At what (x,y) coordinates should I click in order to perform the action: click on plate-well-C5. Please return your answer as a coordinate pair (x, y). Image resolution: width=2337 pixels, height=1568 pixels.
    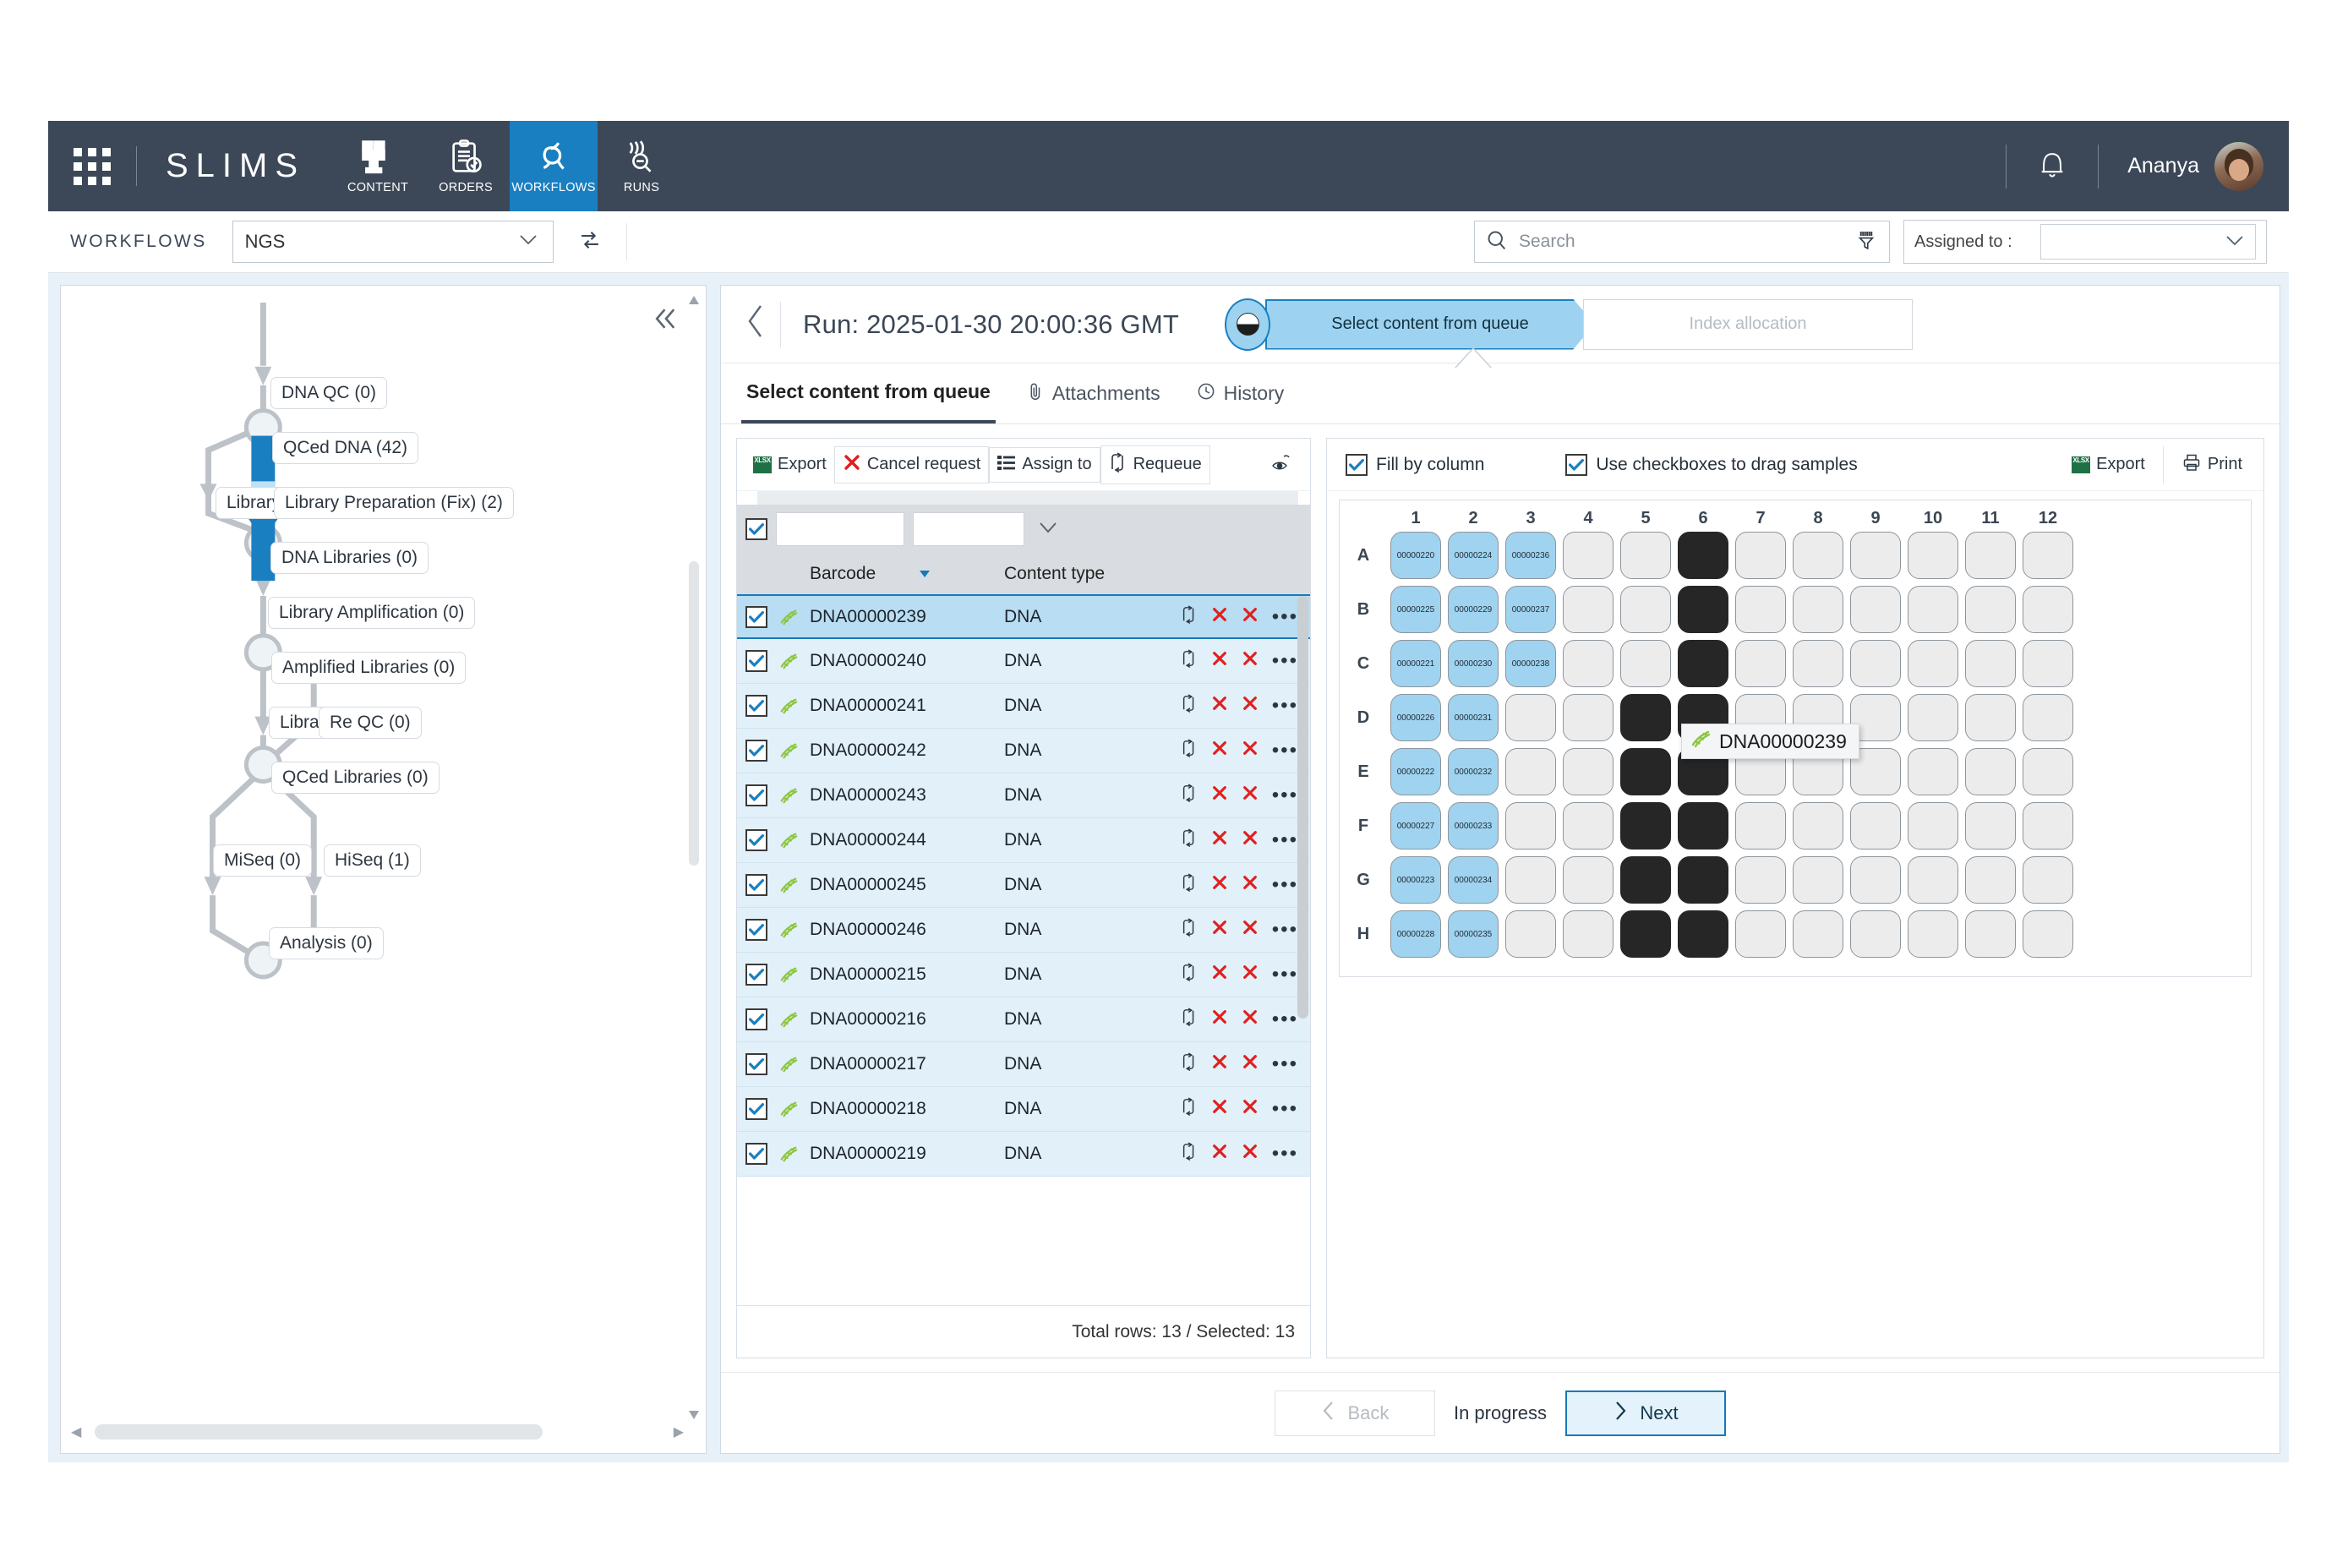
    Looking at the image, I should click on (1645, 663).